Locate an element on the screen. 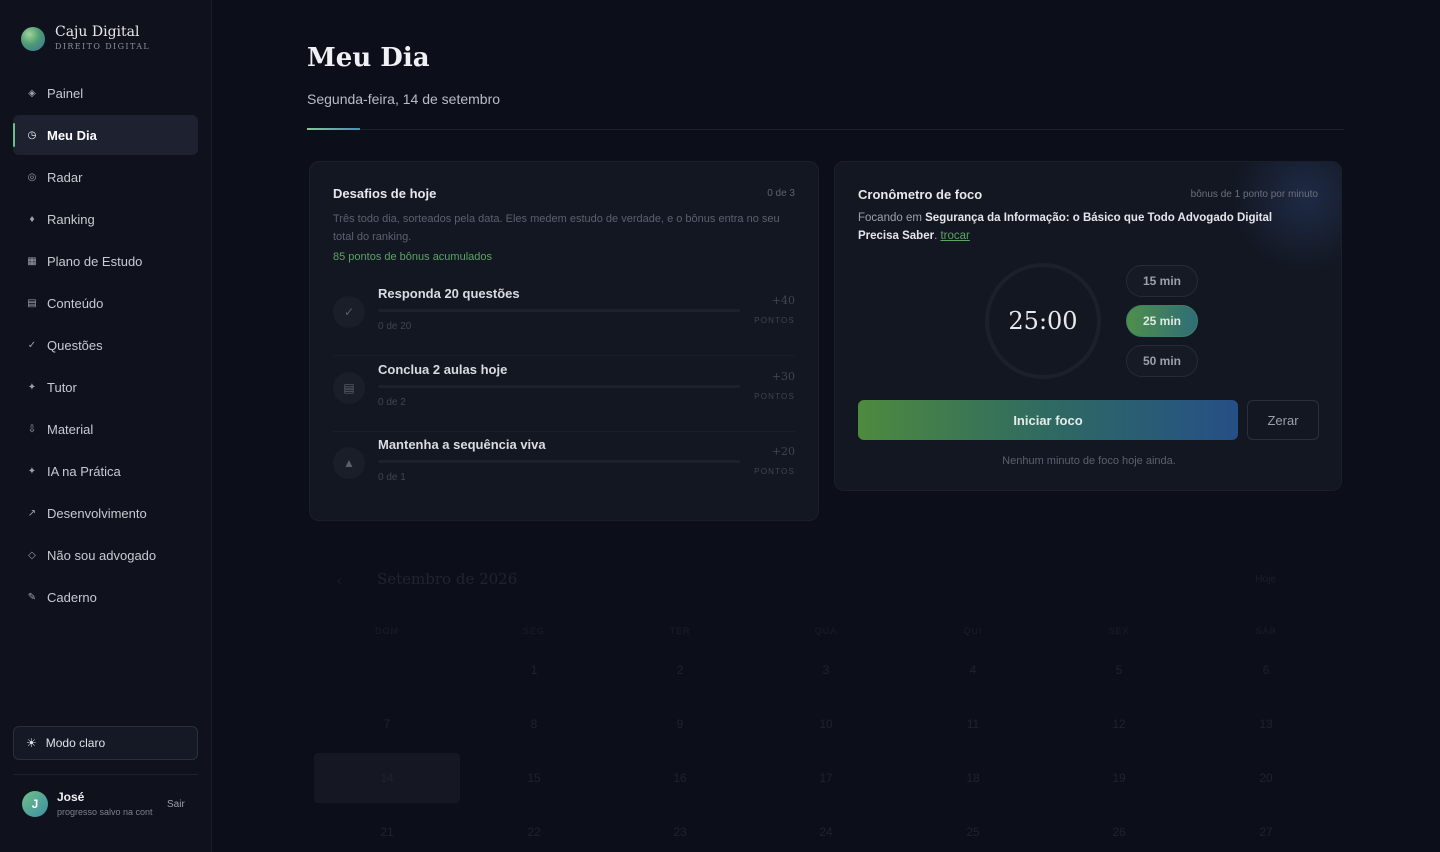 The image size is (1440, 852). challenges-title: Desafios de hoje is located at coordinates (385, 193).